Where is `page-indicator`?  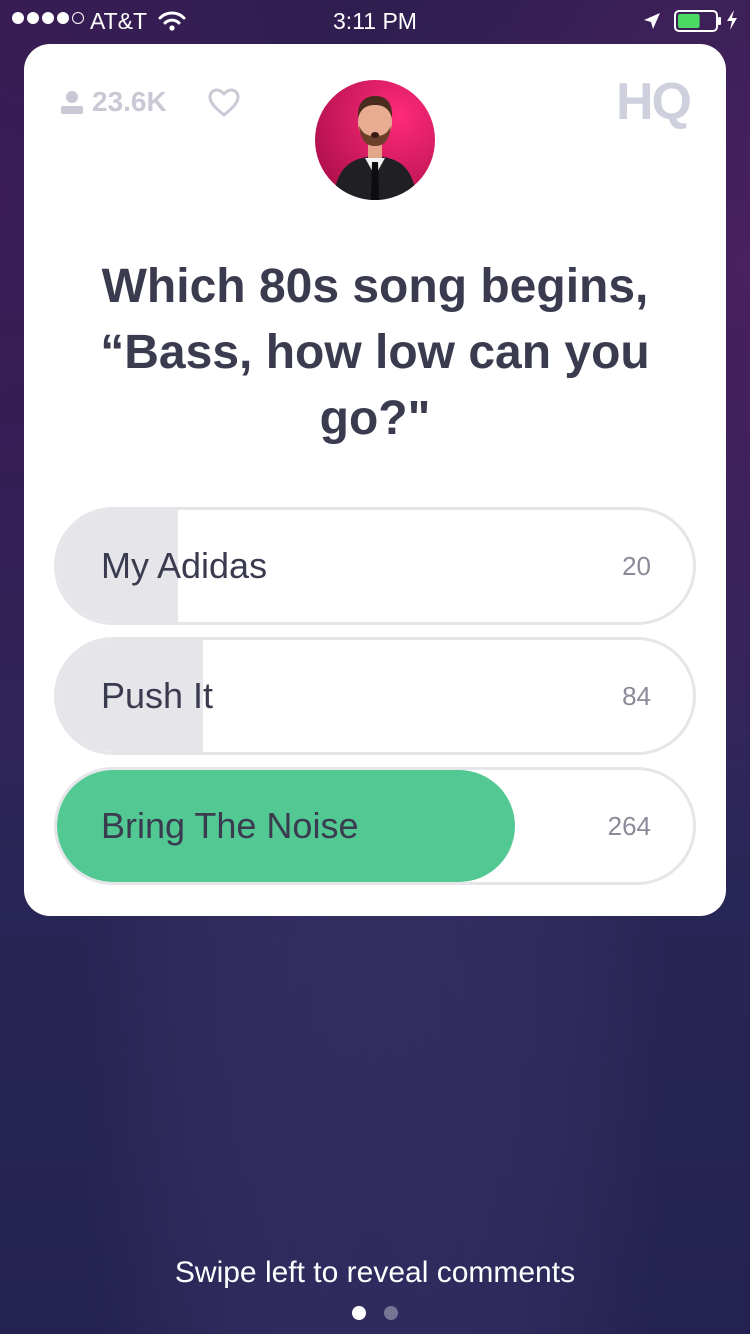
page-indicator is located at coordinates (375, 1313).